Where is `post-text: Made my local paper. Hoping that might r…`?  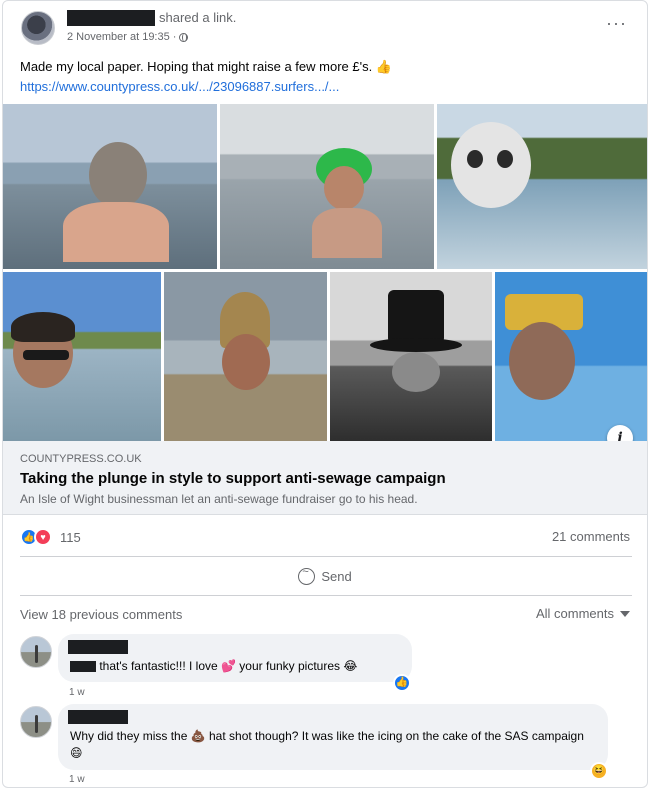 post-text: Made my local paper. Hoping that might r… is located at coordinates (206, 66).